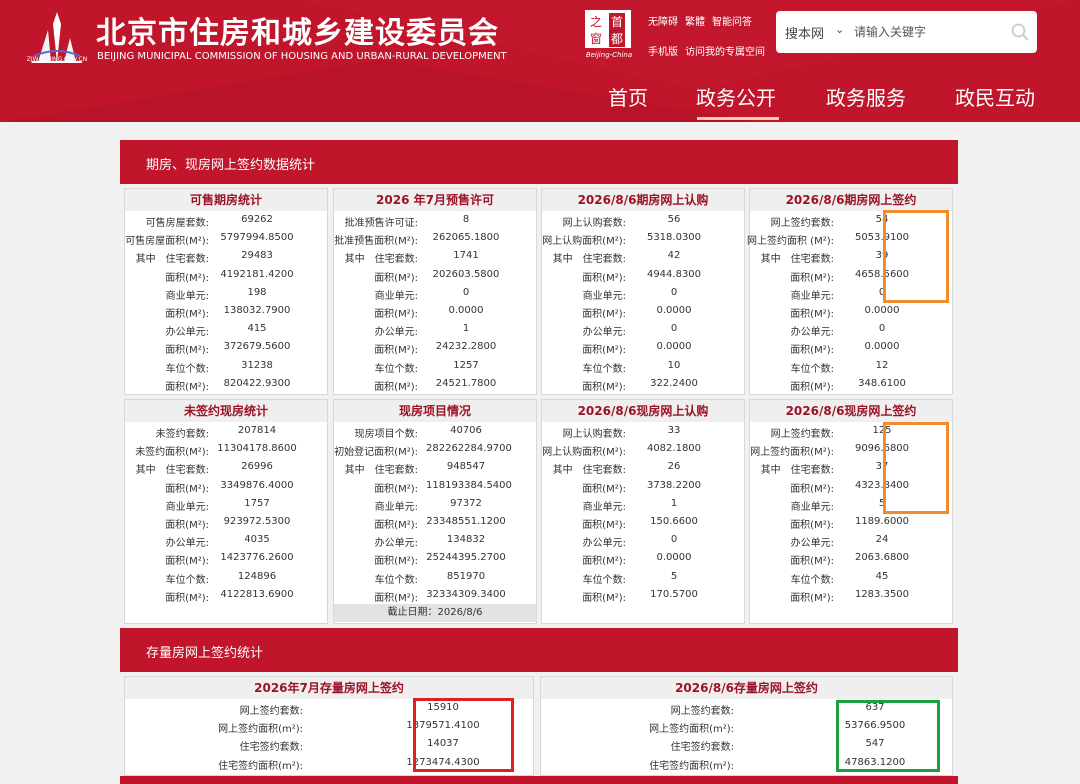  I want to click on stat-label: 可售房屋套数:, so click(177, 223).